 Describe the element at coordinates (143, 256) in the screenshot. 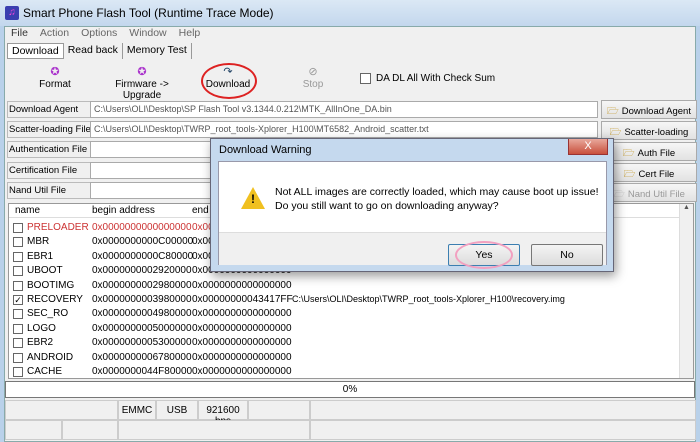

I see `row-begin: 0x0000000000C80000` at that location.